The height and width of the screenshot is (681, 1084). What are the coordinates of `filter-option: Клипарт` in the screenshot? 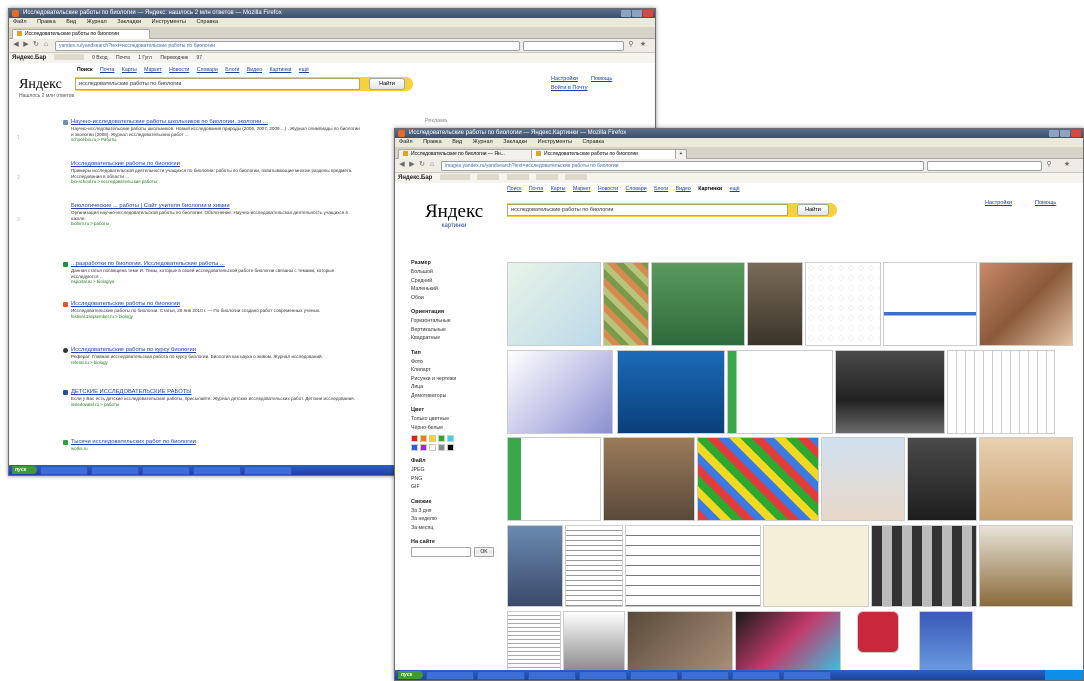 It's located at (456, 370).